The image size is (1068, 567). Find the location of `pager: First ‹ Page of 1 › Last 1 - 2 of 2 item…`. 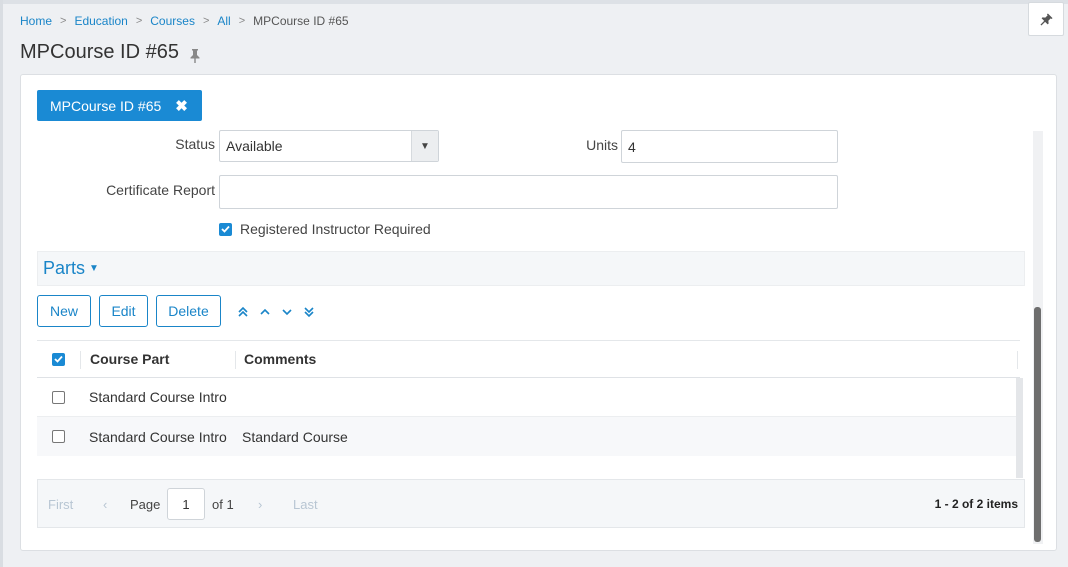

pager: First ‹ Page of 1 › Last 1 - 2 of 2 item… is located at coordinates (531, 503).